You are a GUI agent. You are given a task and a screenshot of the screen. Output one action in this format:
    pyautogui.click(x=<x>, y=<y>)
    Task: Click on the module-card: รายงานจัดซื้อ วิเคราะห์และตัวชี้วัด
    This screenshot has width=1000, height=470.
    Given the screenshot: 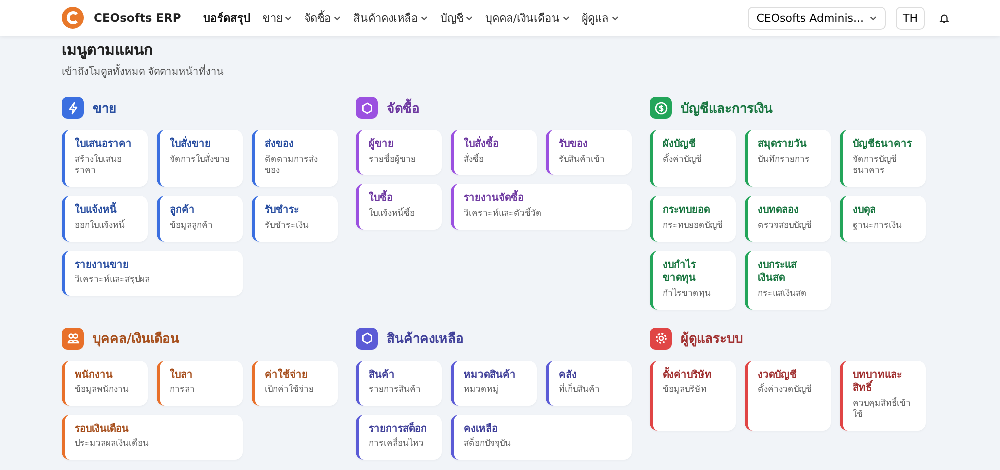 What is the action you would take?
    pyautogui.click(x=541, y=207)
    